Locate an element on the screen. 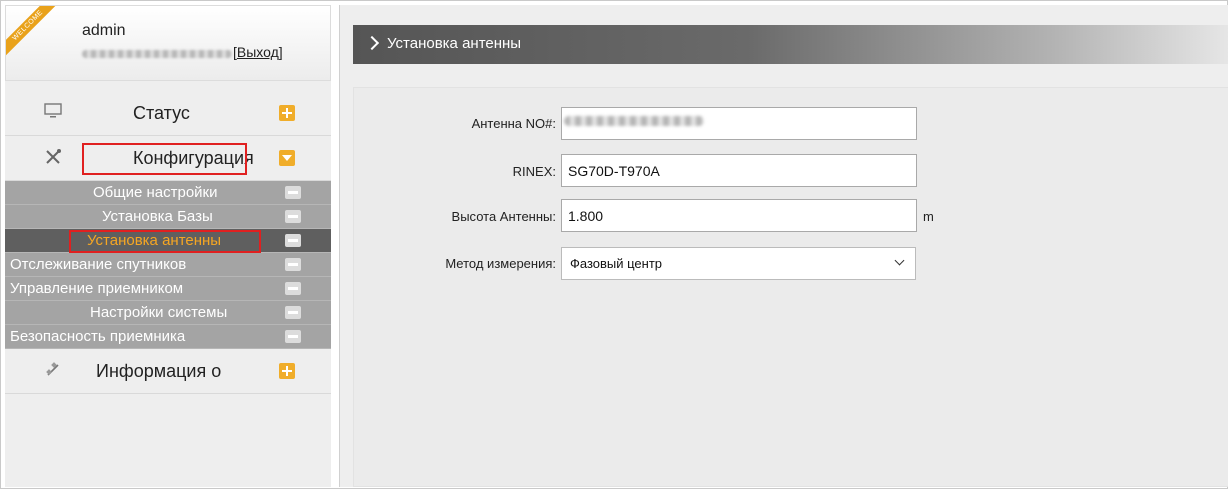  logout-link: Выход is located at coordinates (258, 52).